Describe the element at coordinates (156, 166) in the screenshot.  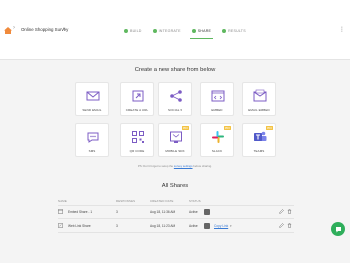
I see `note-prefix: PS: Don't forget to setup the` at that location.